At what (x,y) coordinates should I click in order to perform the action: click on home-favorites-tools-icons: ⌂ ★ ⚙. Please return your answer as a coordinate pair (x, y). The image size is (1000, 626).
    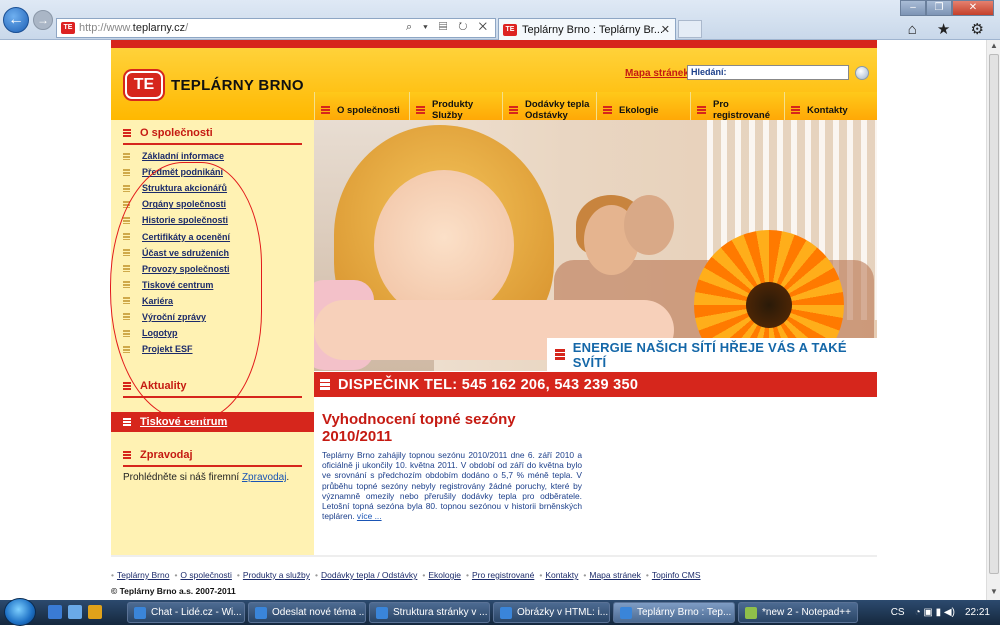
    Looking at the image, I should click on (950, 29).